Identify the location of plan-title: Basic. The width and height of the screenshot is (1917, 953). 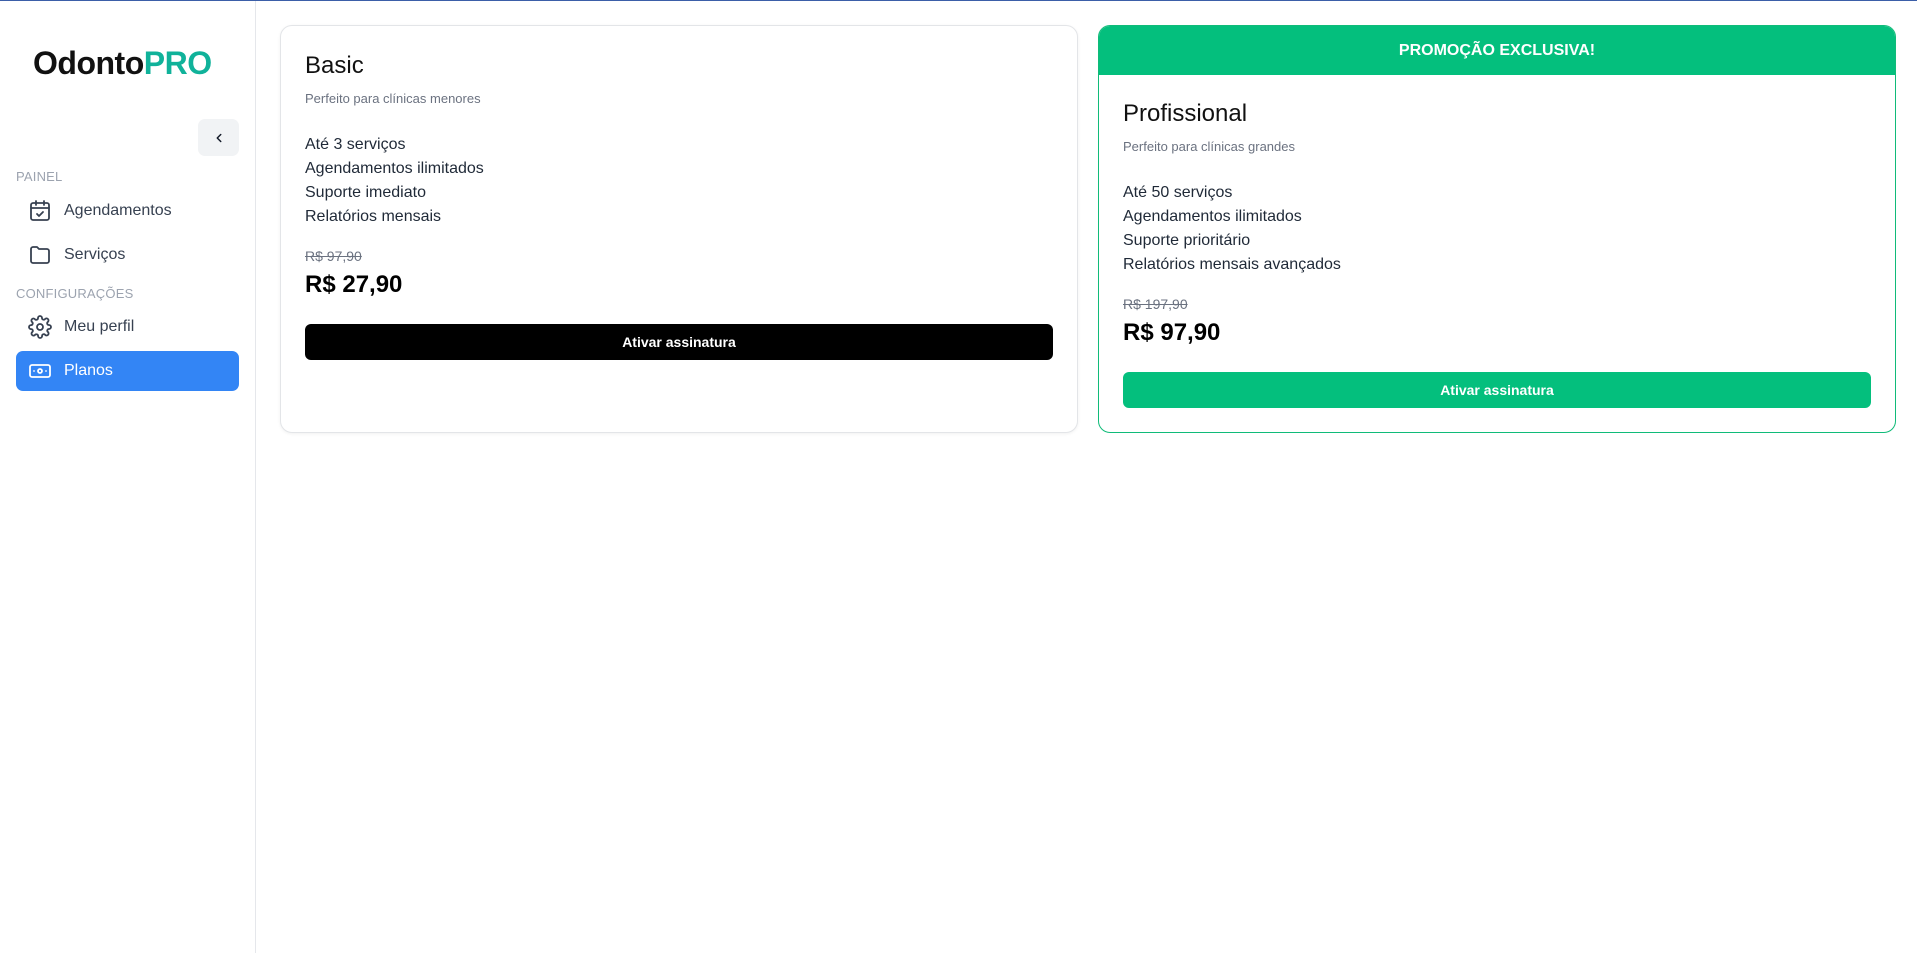
(334, 65).